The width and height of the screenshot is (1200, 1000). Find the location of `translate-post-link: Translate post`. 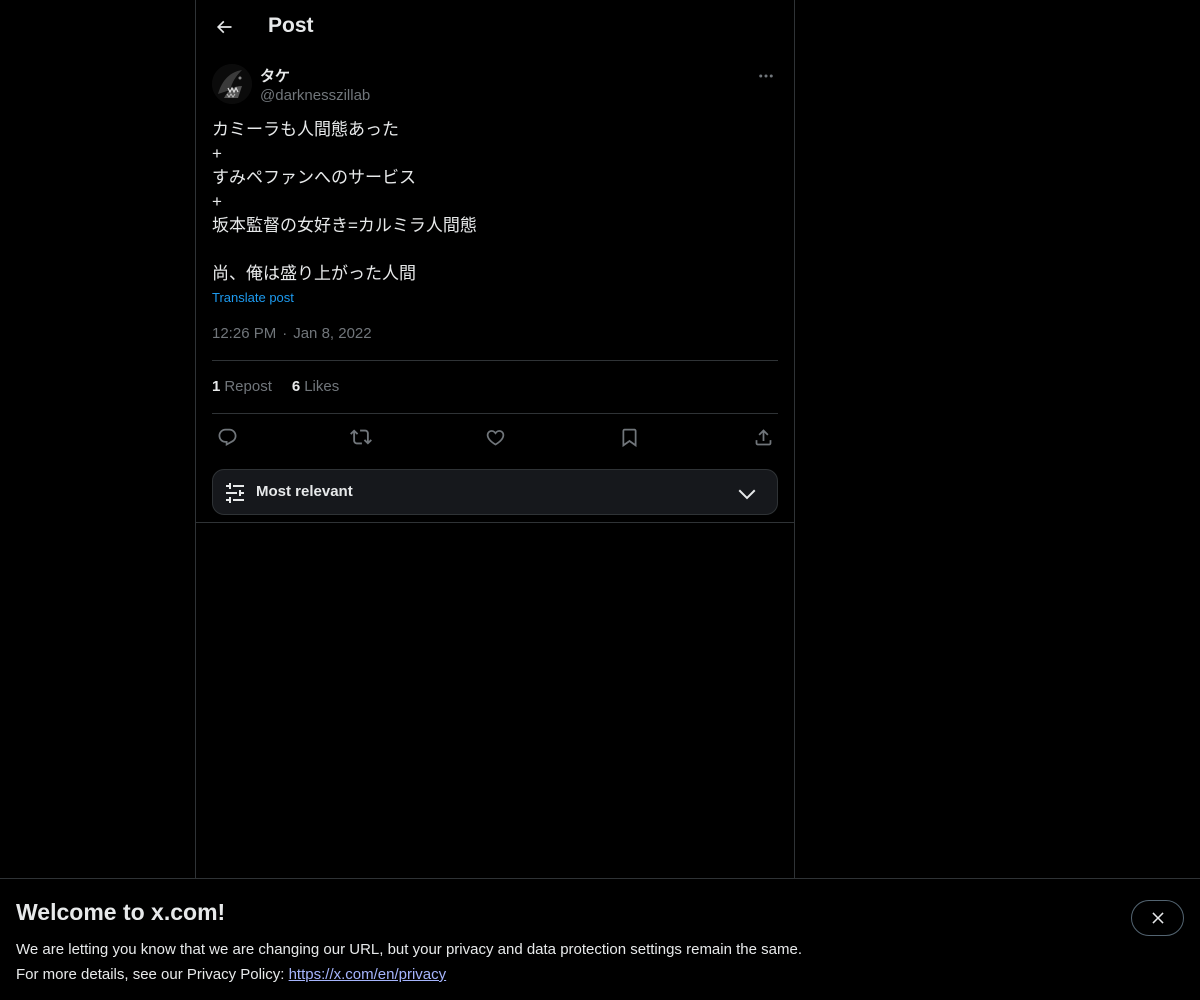

translate-post-link: Translate post is located at coordinates (253, 297).